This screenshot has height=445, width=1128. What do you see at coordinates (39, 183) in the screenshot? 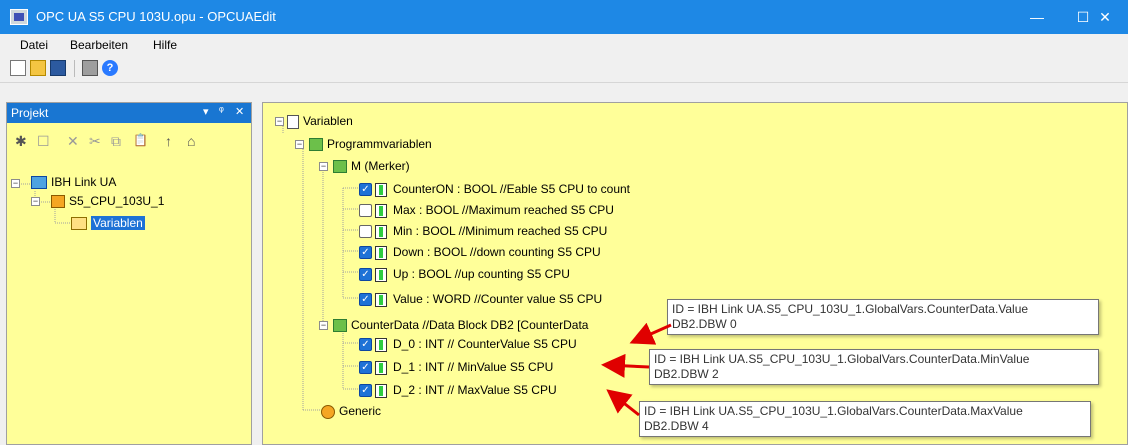
I see `network-computer-icon` at bounding box center [39, 183].